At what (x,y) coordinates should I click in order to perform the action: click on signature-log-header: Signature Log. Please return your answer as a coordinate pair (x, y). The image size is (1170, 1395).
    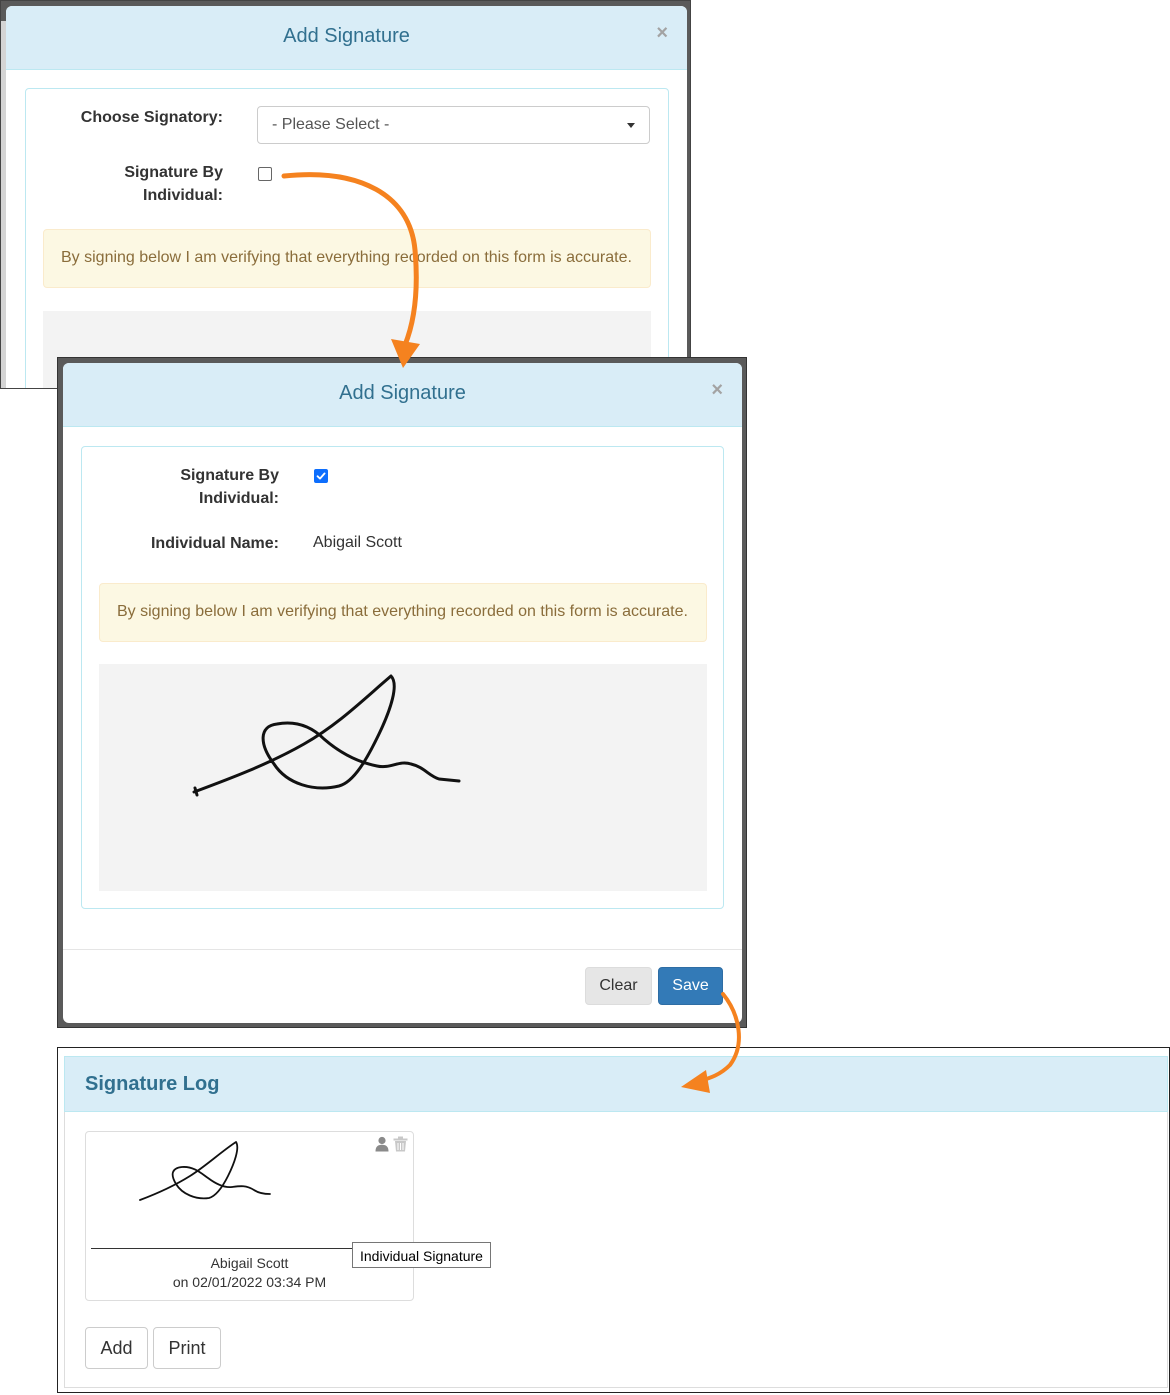
    Looking at the image, I should click on (616, 1084).